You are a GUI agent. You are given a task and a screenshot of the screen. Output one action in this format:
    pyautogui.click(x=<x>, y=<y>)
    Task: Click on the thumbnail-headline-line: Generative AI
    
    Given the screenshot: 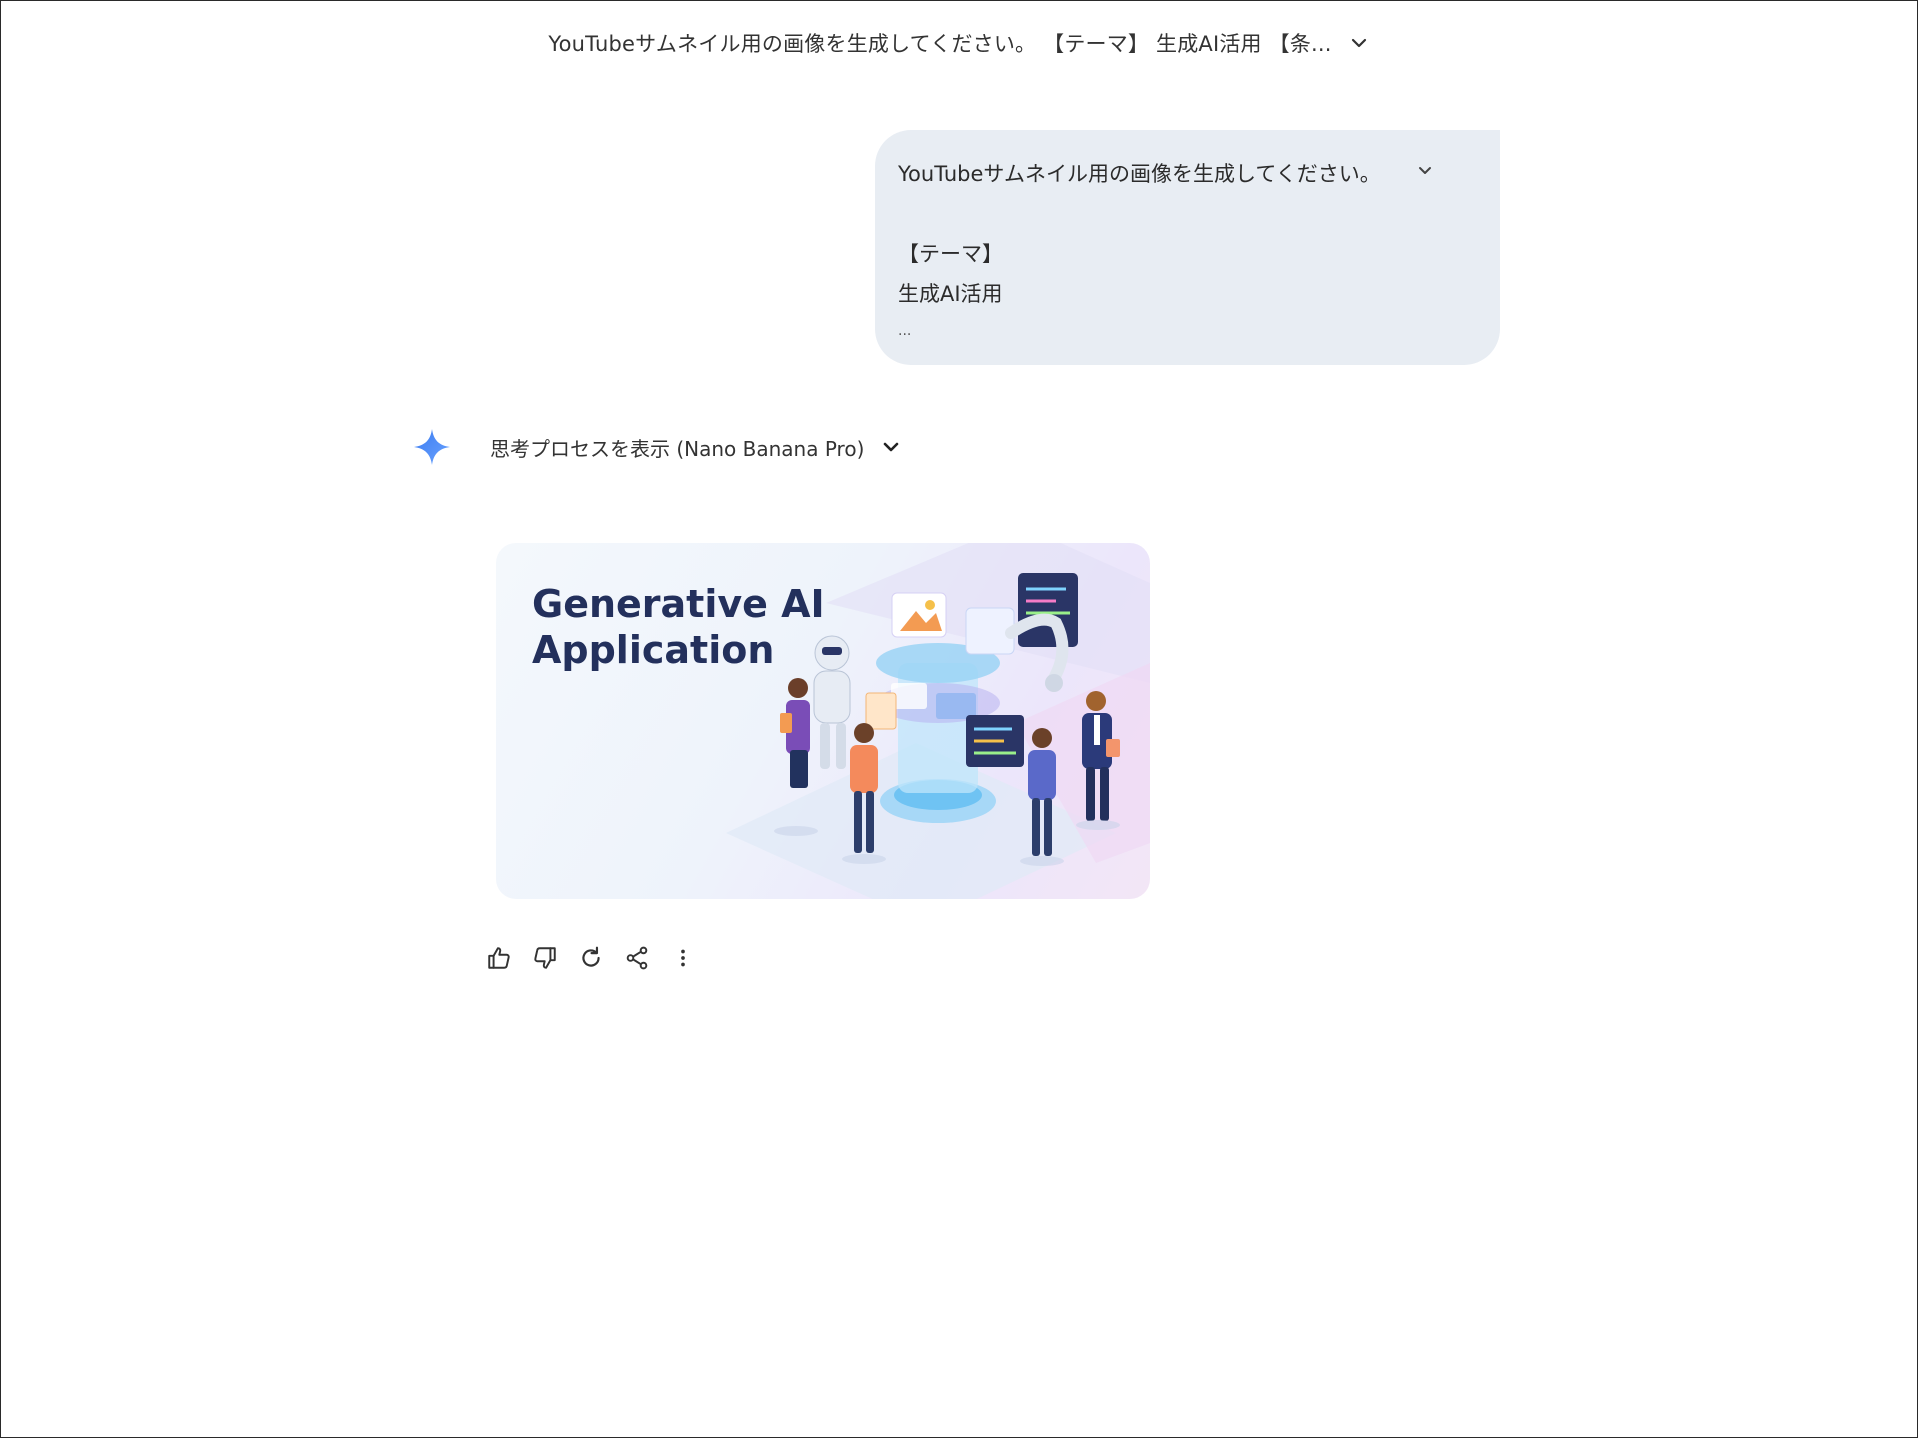 What is the action you would take?
    pyautogui.click(x=678, y=604)
    